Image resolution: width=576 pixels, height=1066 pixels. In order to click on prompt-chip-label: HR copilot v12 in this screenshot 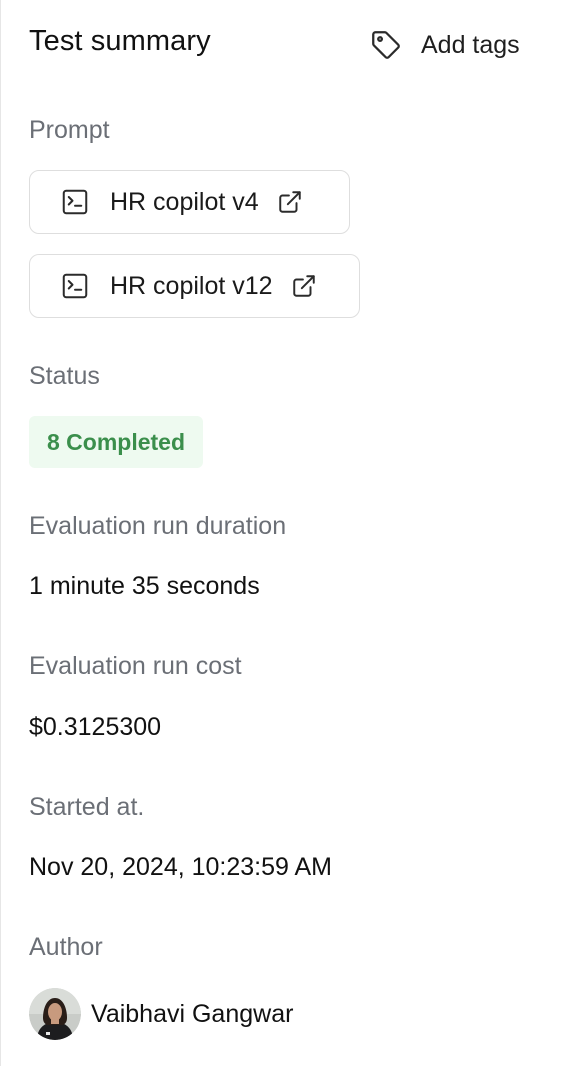, I will do `click(191, 285)`.